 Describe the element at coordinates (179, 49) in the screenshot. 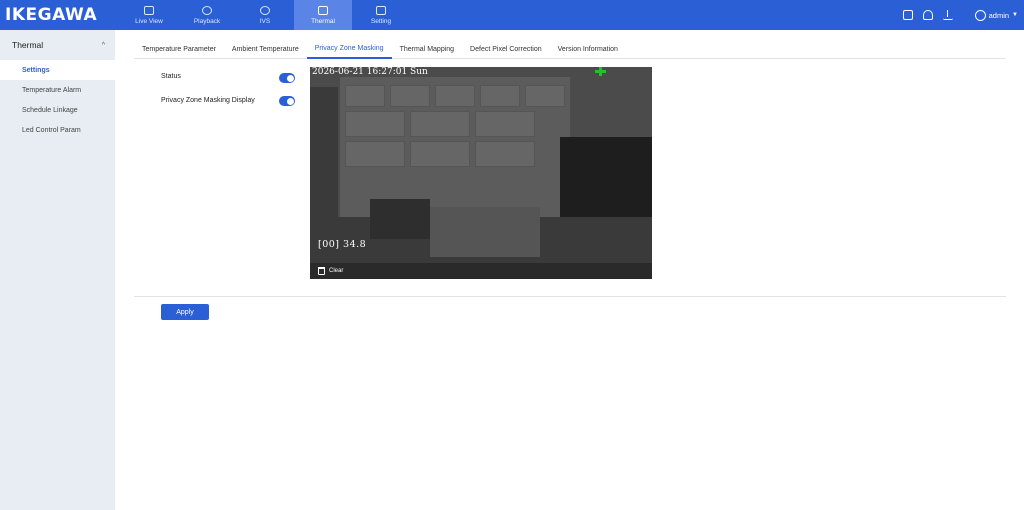

I see `tab-temperature-parameter: Temperature Parameter` at that location.